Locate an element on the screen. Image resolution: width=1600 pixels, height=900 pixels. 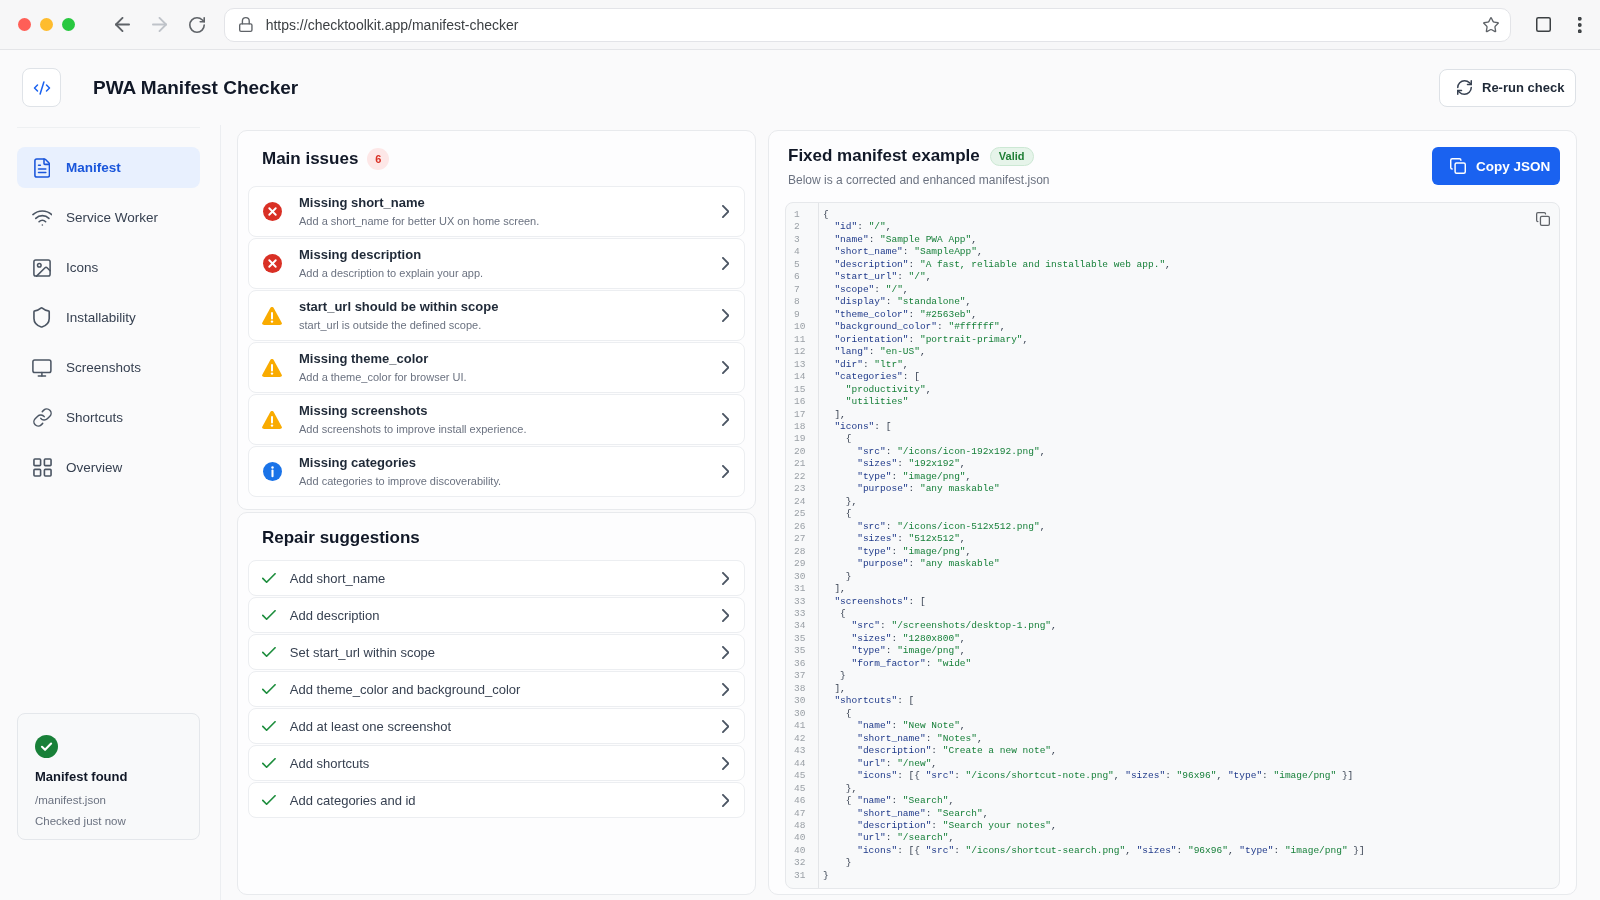
suggestion-item: Set start_url within scope is located at coordinates (496, 652).